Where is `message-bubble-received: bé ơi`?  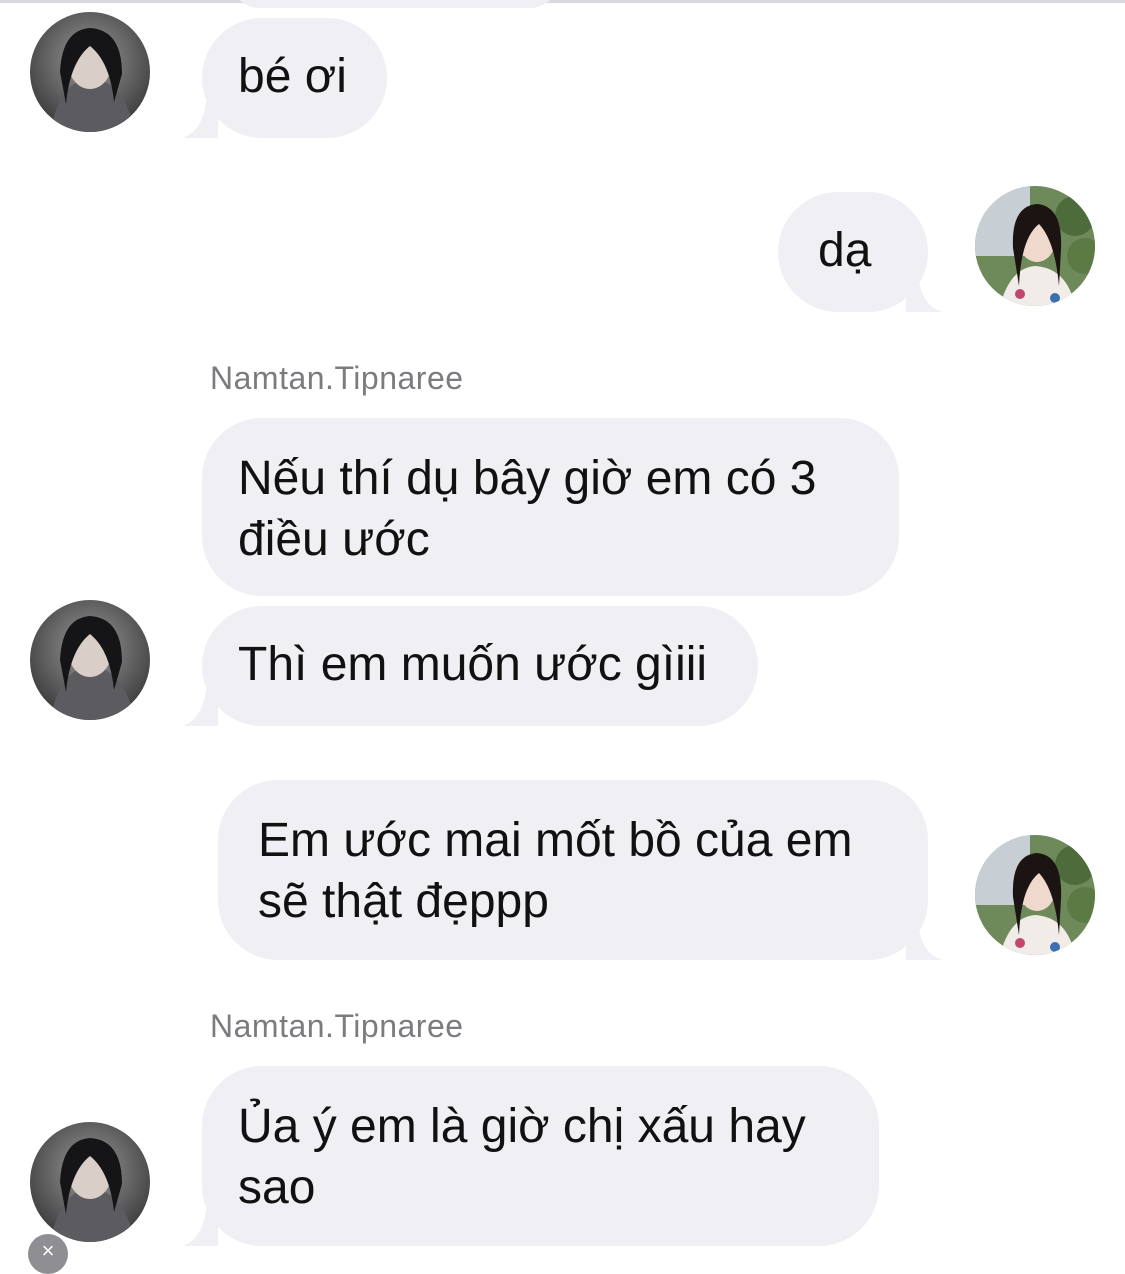
message-bubble-received: bé ơi is located at coordinates (294, 78).